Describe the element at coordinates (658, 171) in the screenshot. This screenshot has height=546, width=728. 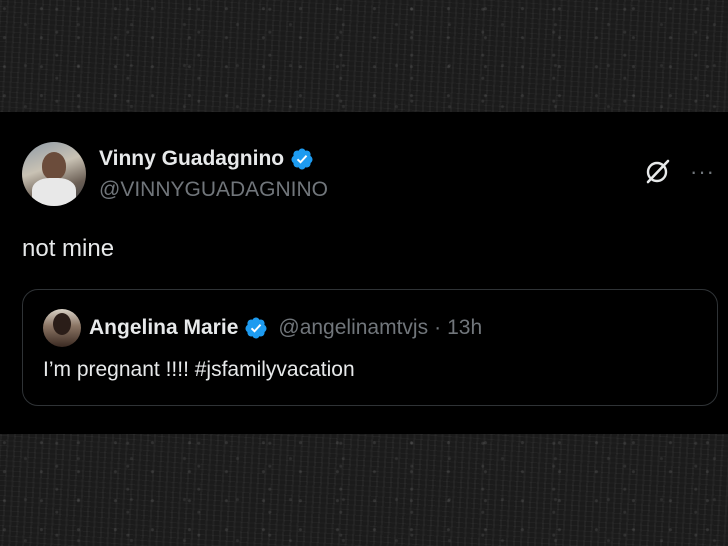
I see `grok-icon` at that location.